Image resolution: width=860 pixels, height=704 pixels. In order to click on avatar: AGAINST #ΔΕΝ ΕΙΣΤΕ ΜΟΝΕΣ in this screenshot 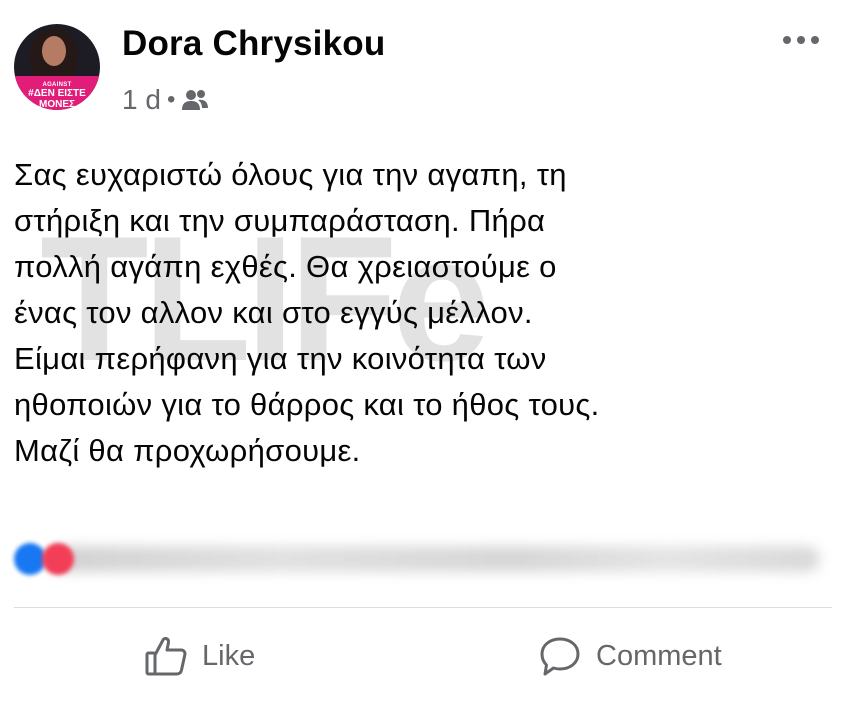, I will do `click(57, 67)`.